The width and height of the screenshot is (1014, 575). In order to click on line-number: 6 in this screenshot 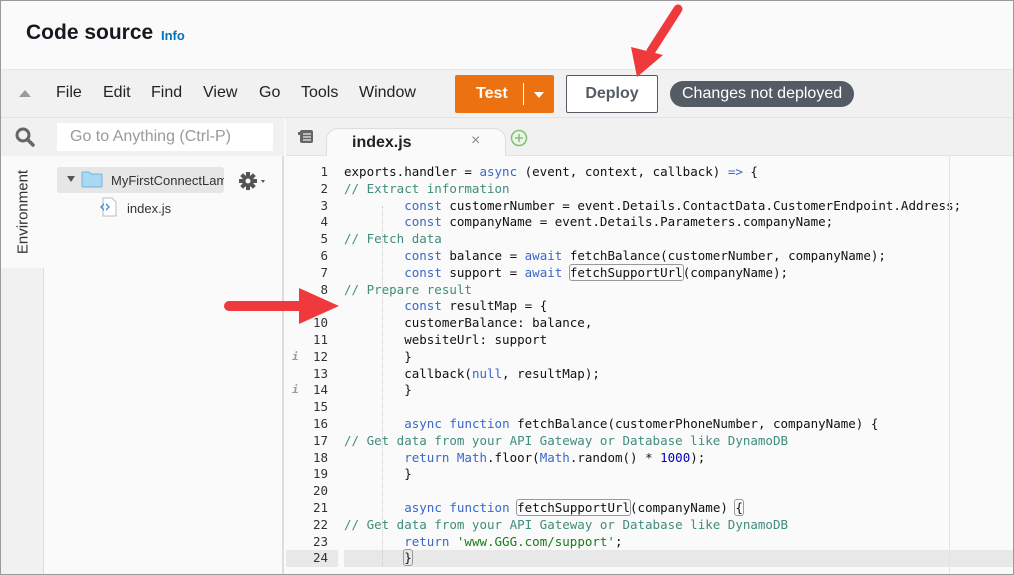, I will do `click(312, 256)`.